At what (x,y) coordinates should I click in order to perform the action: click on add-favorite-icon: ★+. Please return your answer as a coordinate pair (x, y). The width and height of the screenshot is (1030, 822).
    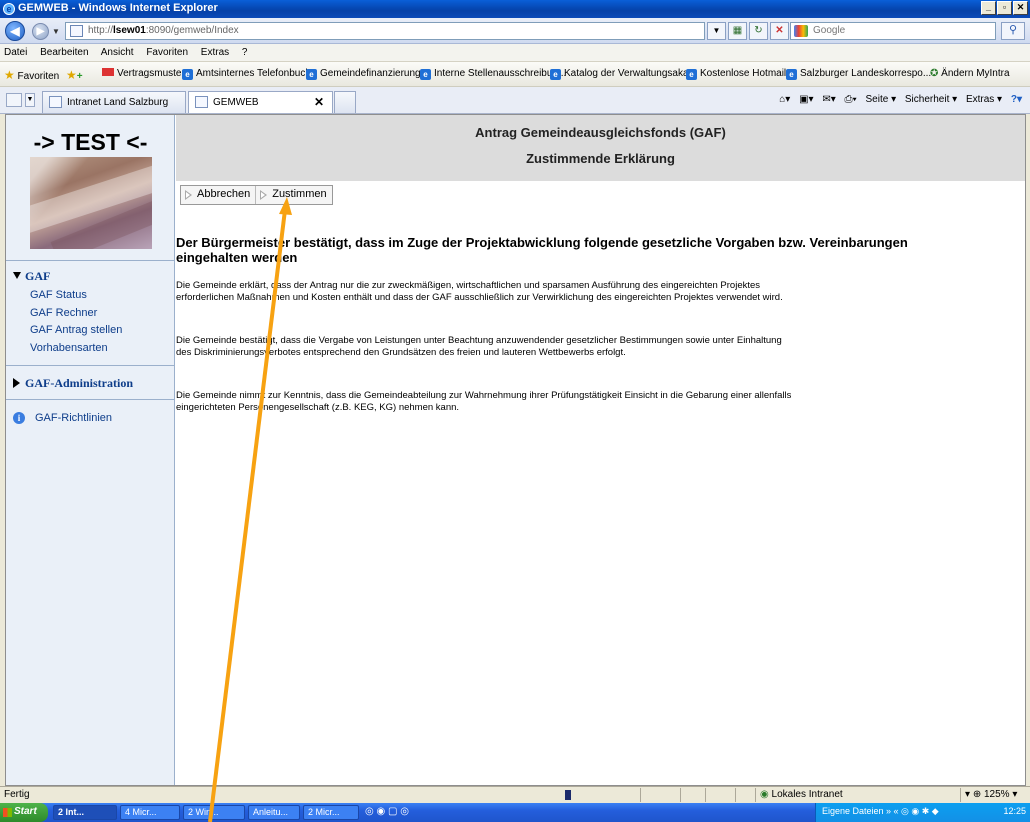
    Looking at the image, I should click on (74, 75).